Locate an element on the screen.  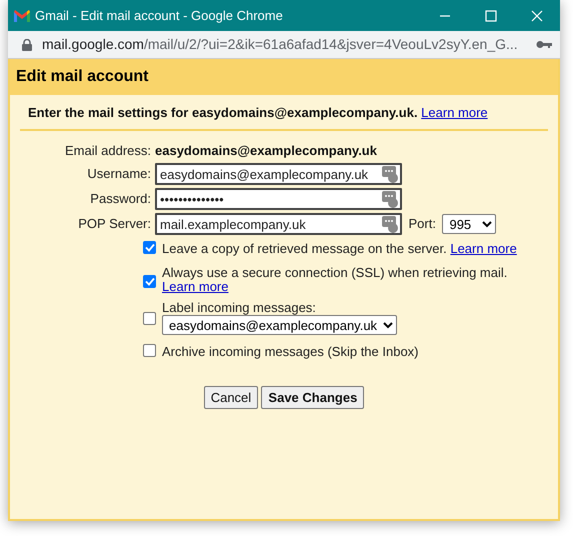
input-field: mail.examplecompany.uk is located at coordinates (278, 224).